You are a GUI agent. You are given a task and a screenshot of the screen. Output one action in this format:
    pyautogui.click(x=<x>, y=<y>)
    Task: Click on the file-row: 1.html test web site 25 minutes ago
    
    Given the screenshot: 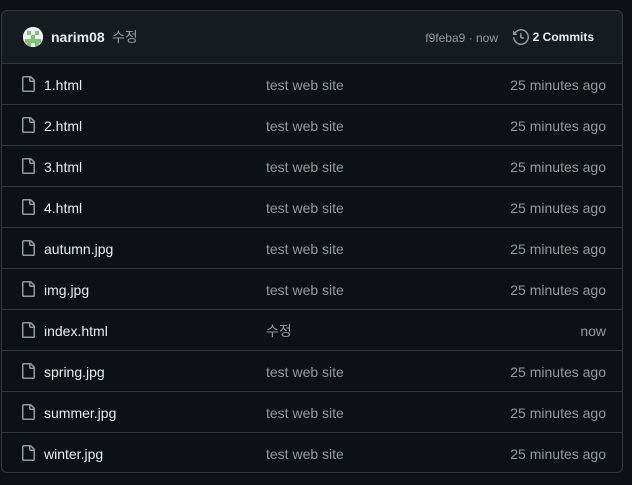 What is the action you would take?
    pyautogui.click(x=312, y=84)
    